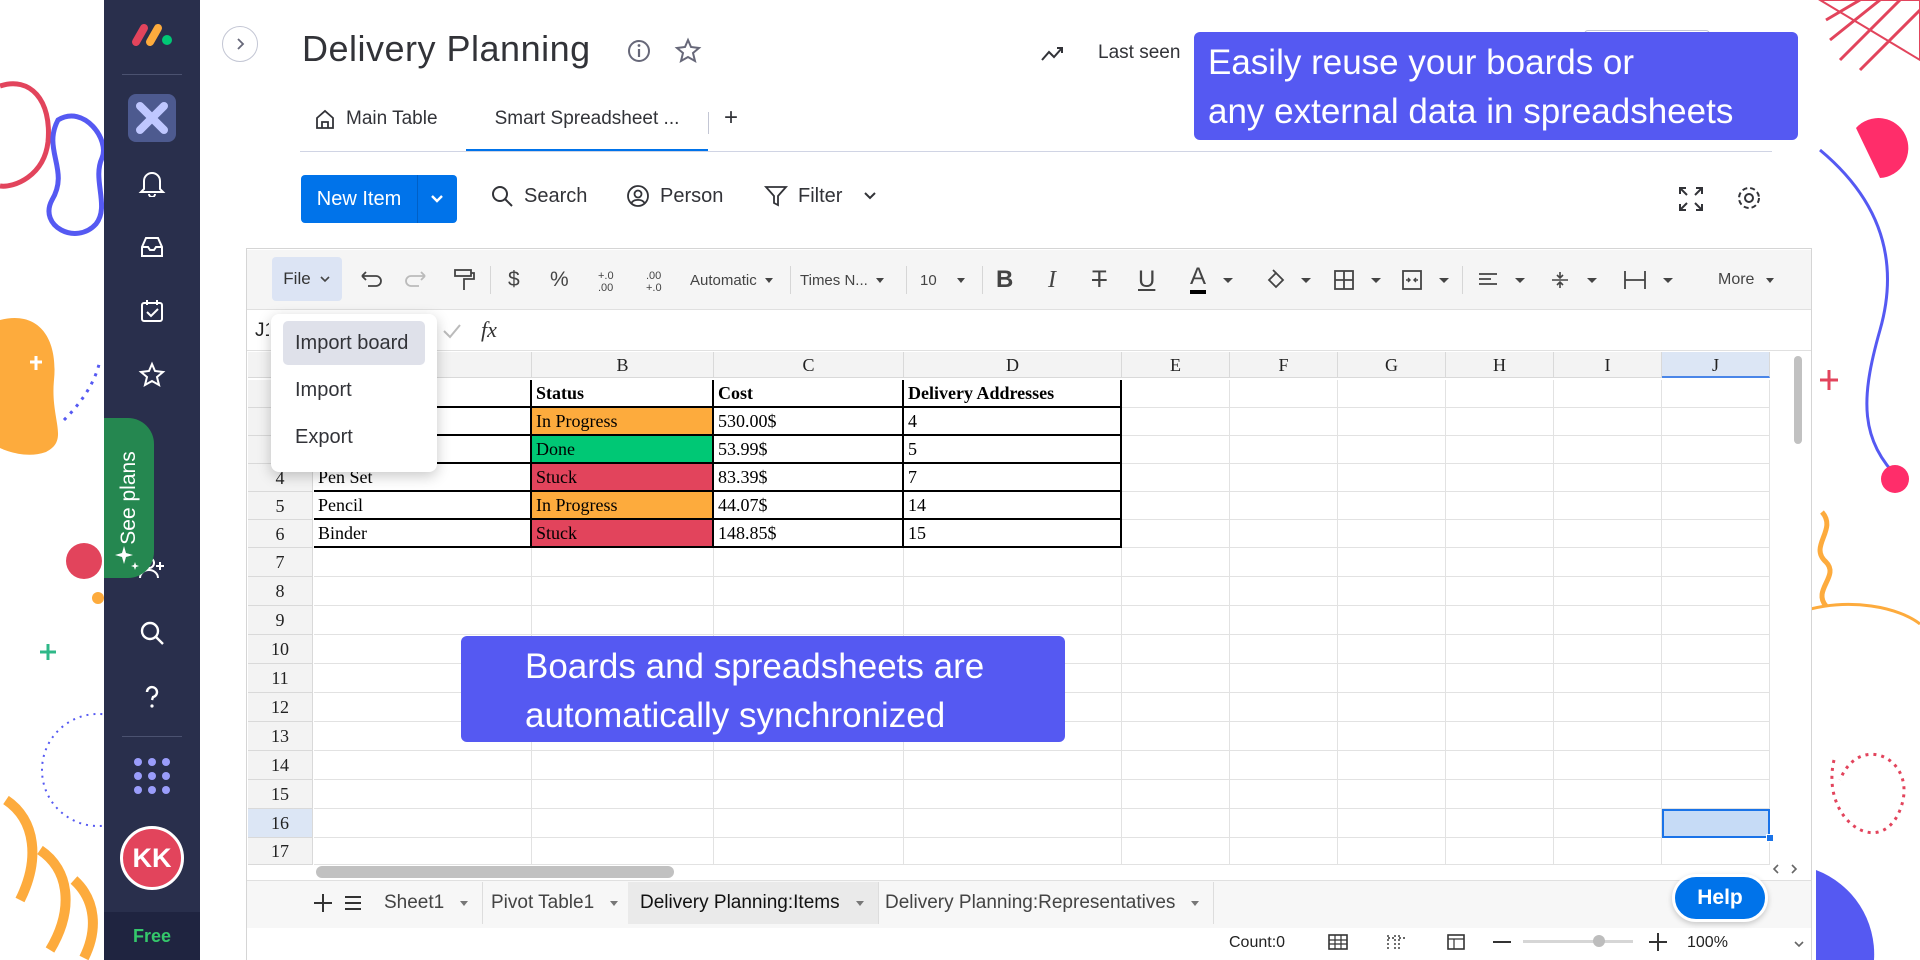 The height and width of the screenshot is (960, 1920). Describe the element at coordinates (379, 199) in the screenshot. I see `new-item-button: New Item` at that location.